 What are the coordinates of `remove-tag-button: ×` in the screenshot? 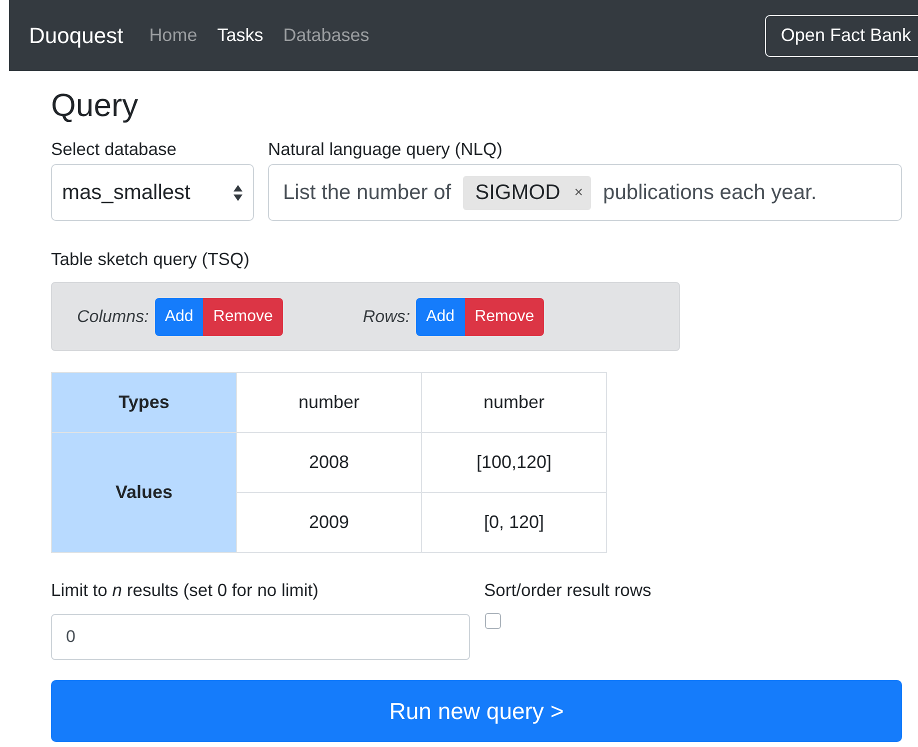 It's located at (579, 192).